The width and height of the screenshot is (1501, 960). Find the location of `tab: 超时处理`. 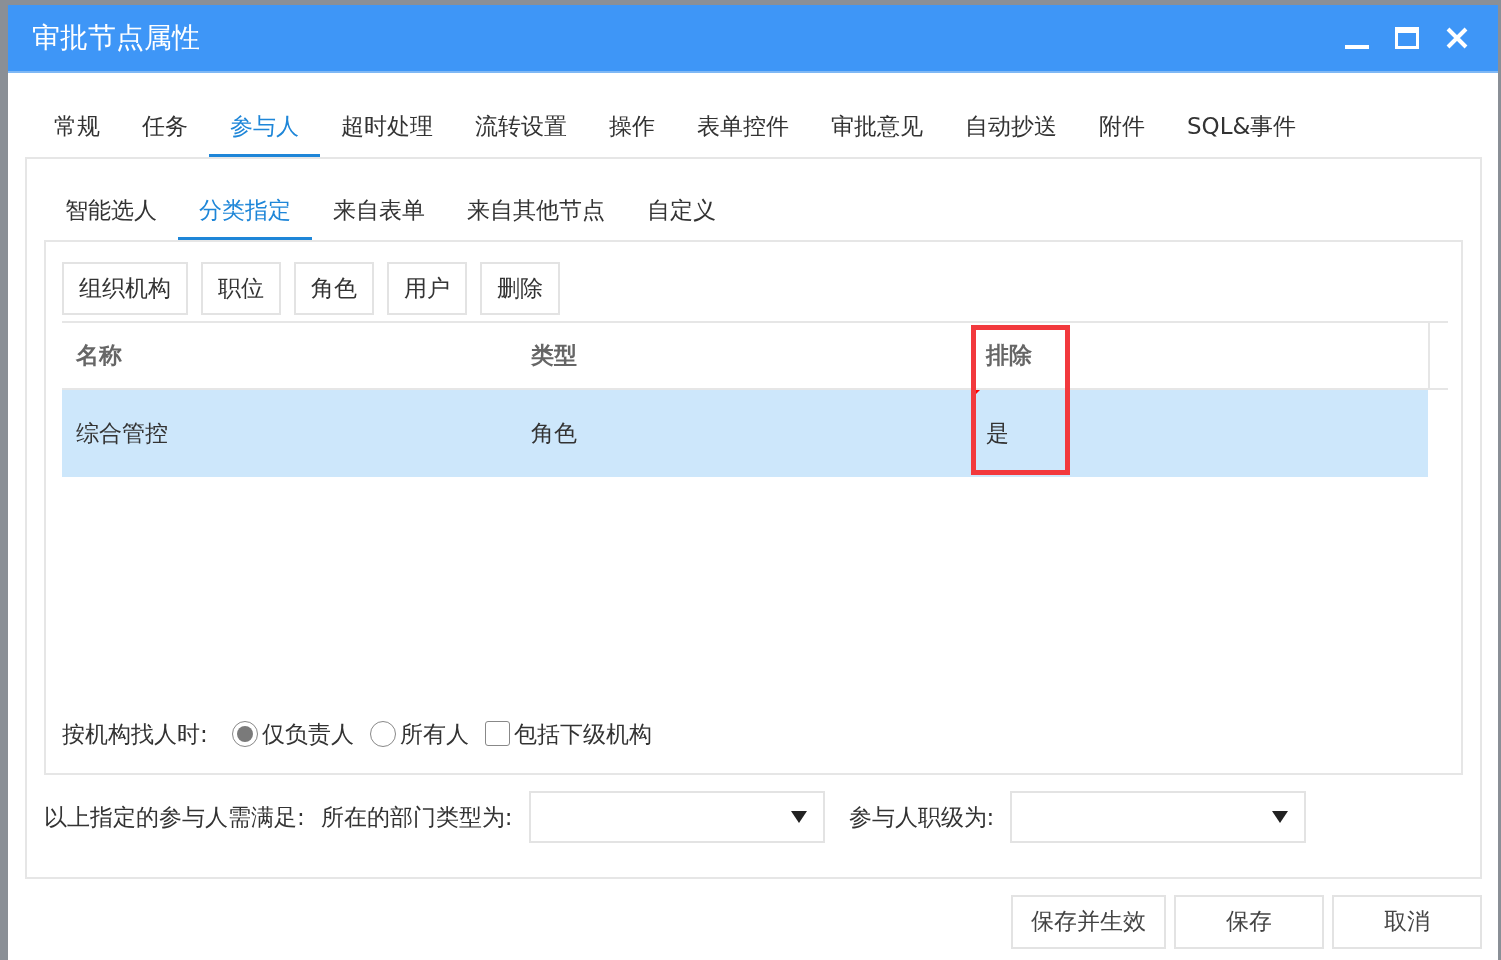

tab: 超时处理 is located at coordinates (387, 129).